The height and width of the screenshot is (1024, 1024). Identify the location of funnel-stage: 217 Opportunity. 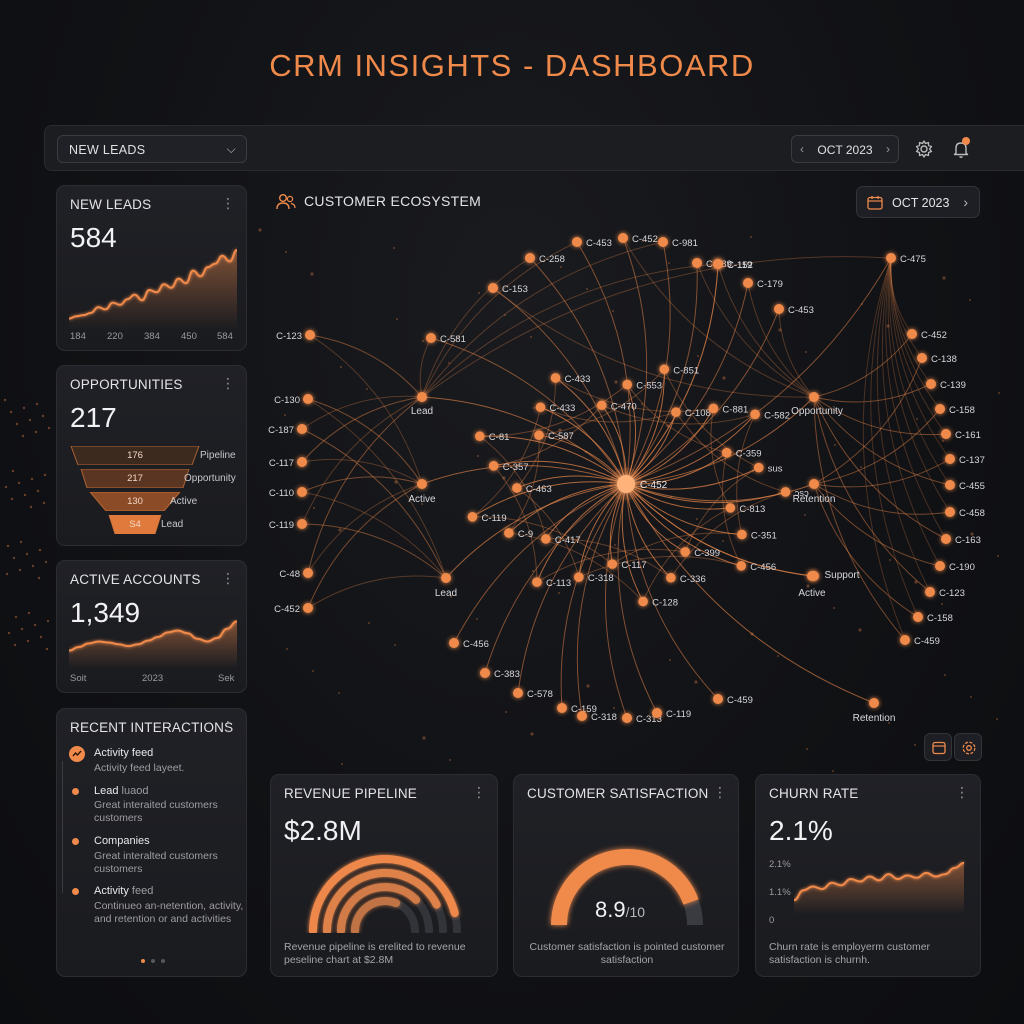
(152, 478).